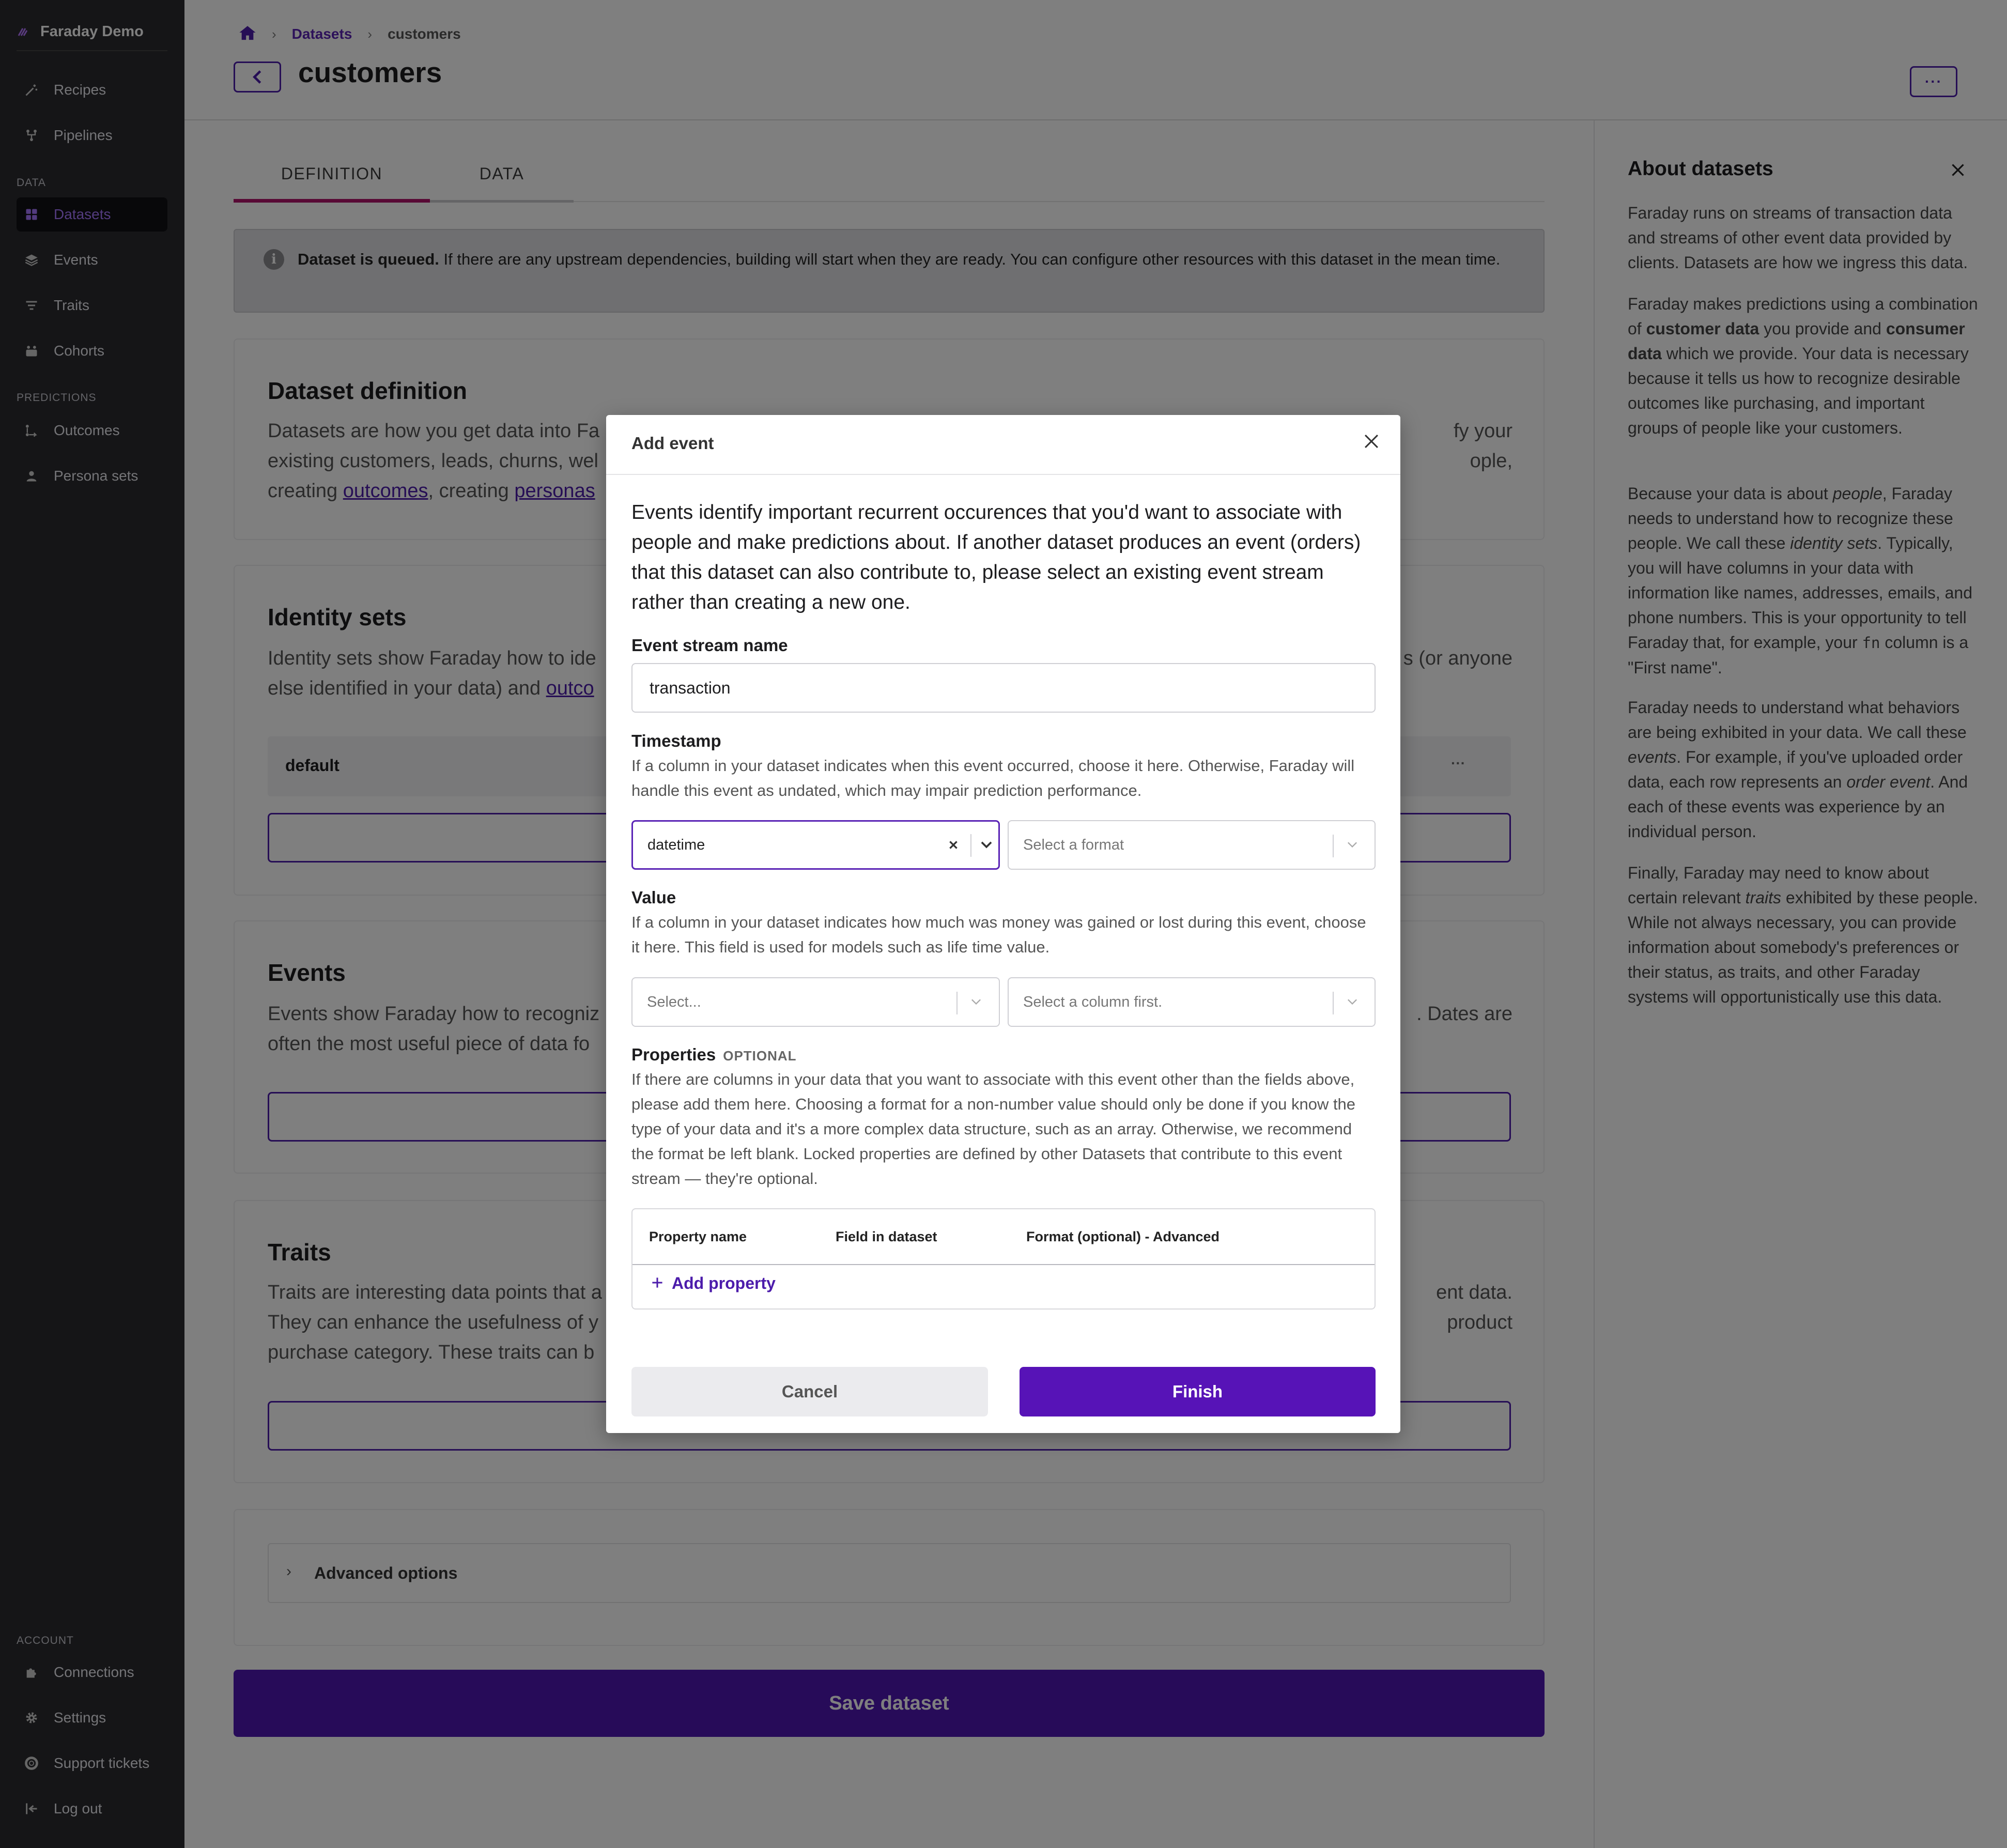 The width and height of the screenshot is (2007, 1848). What do you see at coordinates (1003, 688) in the screenshot?
I see `event-stream-input: transaction` at bounding box center [1003, 688].